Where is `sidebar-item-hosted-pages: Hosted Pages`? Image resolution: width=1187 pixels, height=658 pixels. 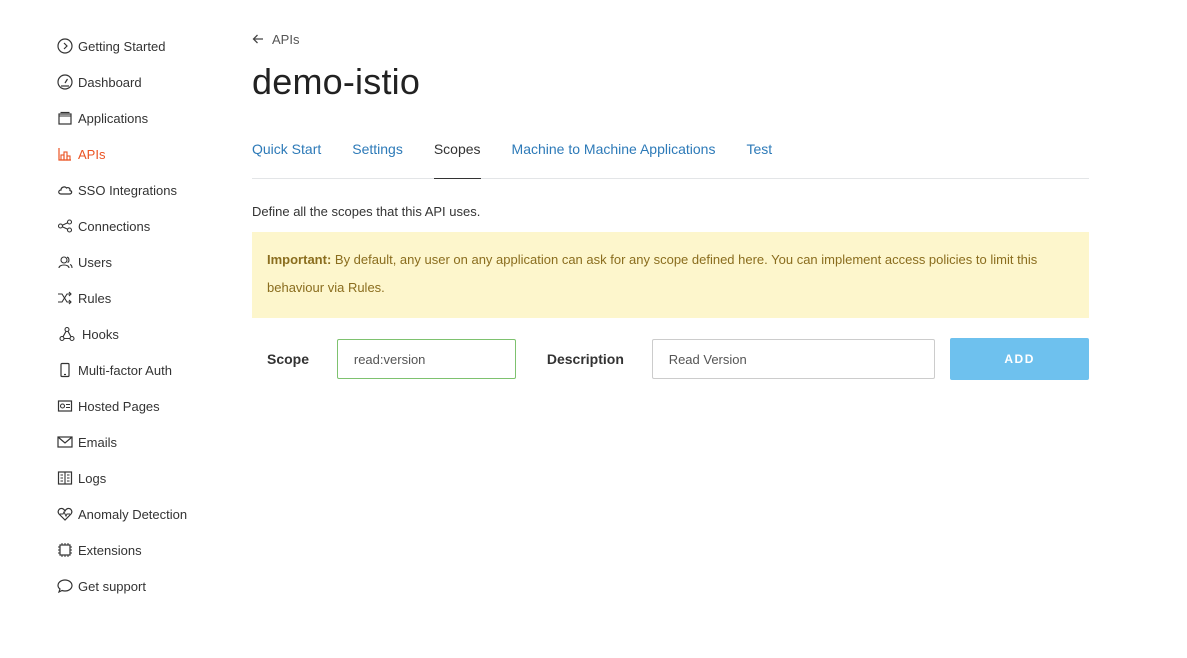 sidebar-item-hosted-pages: Hosted Pages is located at coordinates (146, 406).